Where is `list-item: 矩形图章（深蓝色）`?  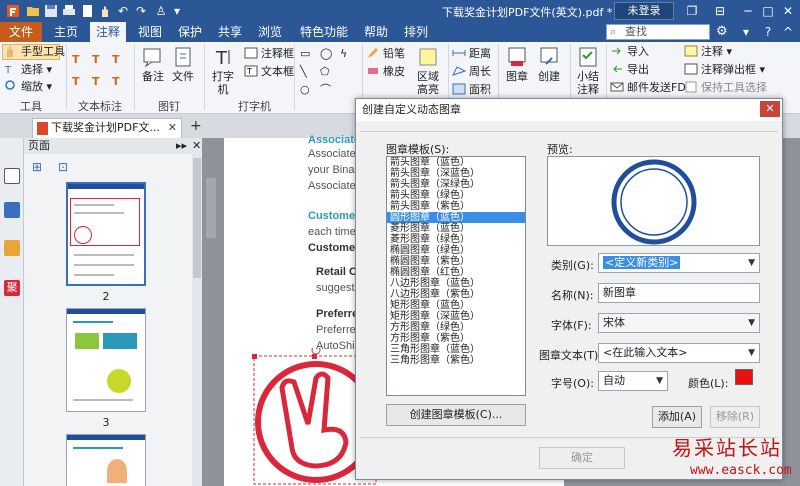
list-item: 矩形图章（深蓝色） is located at coordinates (456, 316).